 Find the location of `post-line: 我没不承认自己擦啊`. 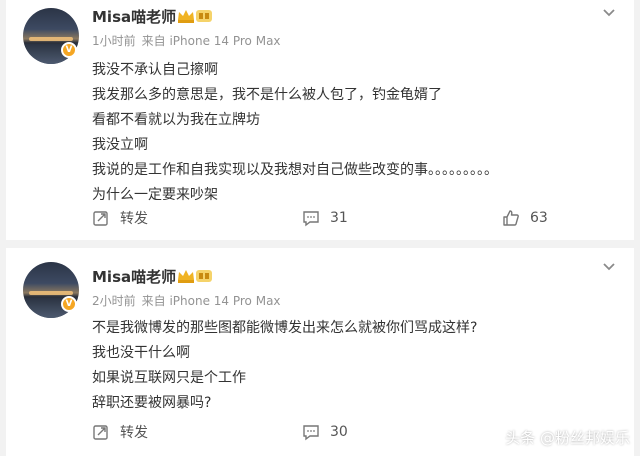

post-line: 我没不承认自己擦啊 is located at coordinates (155, 70).